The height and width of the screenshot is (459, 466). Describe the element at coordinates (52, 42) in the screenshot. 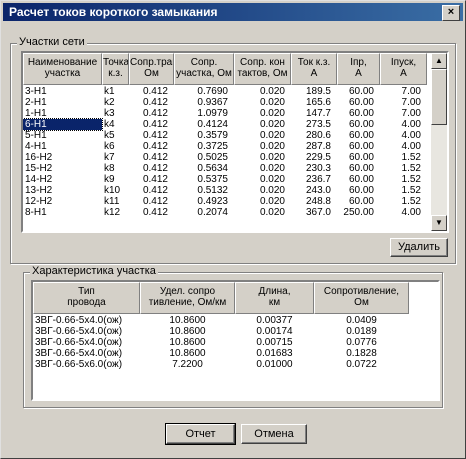

I see `network-sections-label: Участки сети` at that location.